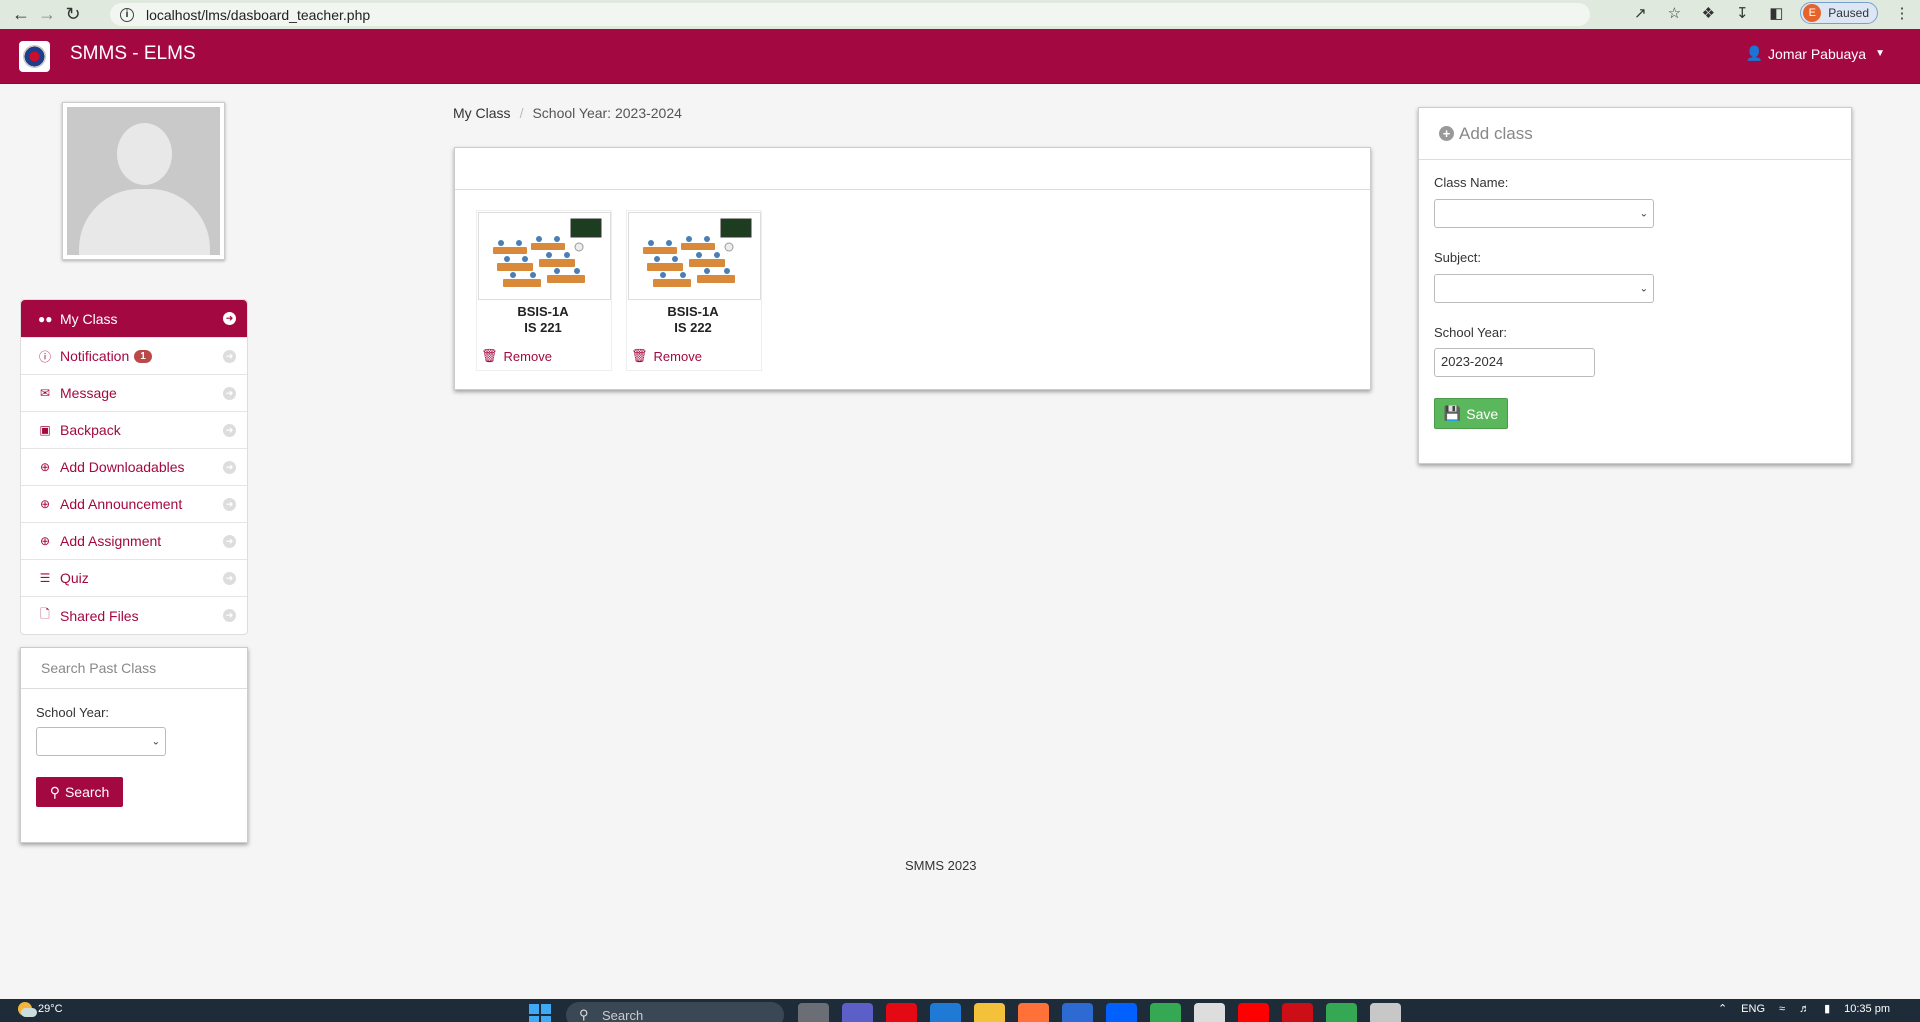 This screenshot has height=1022, width=1920. I want to click on chevron-down-icon: ⌄, so click(1643, 213).